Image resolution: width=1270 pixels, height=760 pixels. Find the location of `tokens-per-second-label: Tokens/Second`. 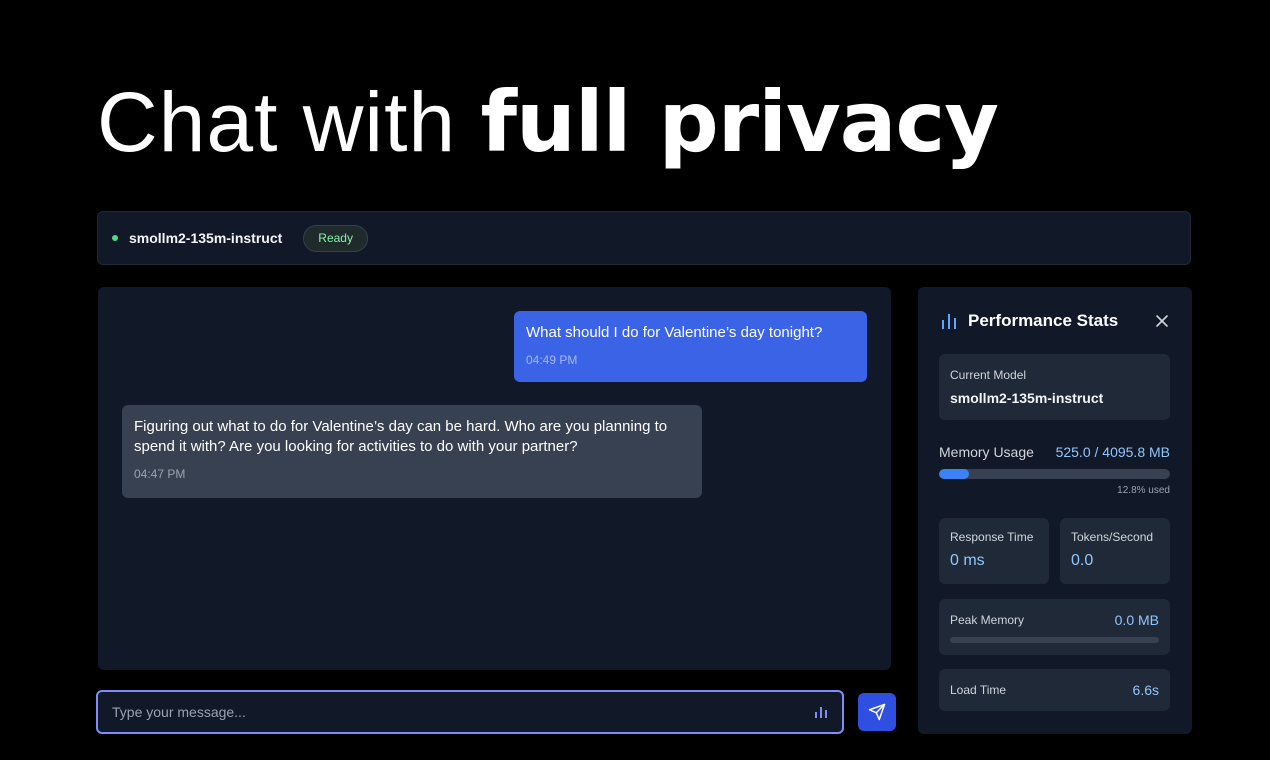

tokens-per-second-label: Tokens/Second is located at coordinates (1112, 537).